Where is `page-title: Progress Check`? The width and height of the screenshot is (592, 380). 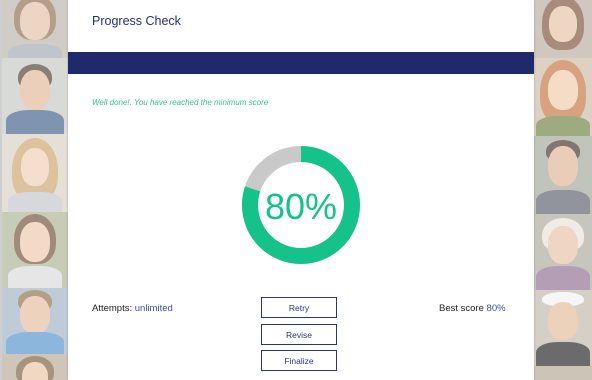
page-title: Progress Check is located at coordinates (136, 21).